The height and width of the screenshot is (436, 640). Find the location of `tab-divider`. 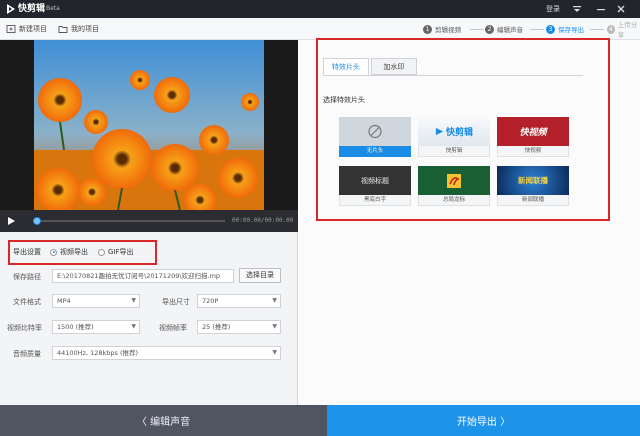

tab-divider is located at coordinates (453, 75).